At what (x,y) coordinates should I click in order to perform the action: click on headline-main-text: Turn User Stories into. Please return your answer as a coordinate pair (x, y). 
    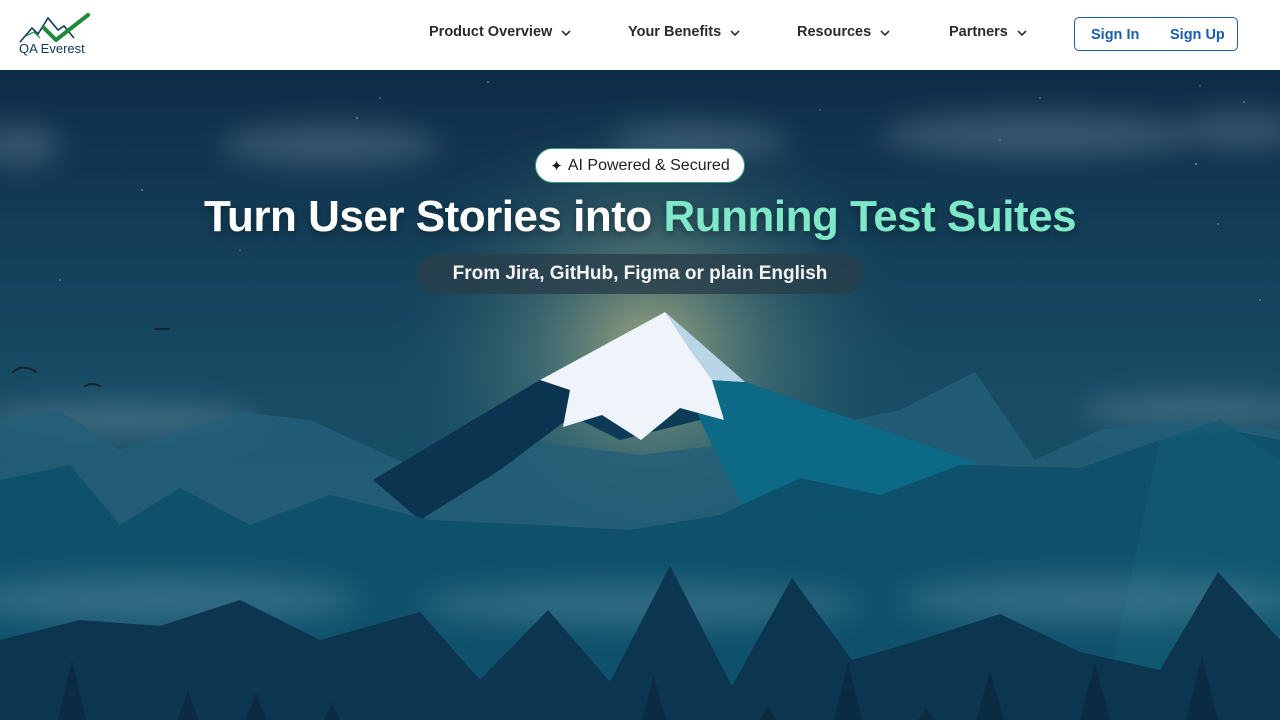
    Looking at the image, I should click on (433, 216).